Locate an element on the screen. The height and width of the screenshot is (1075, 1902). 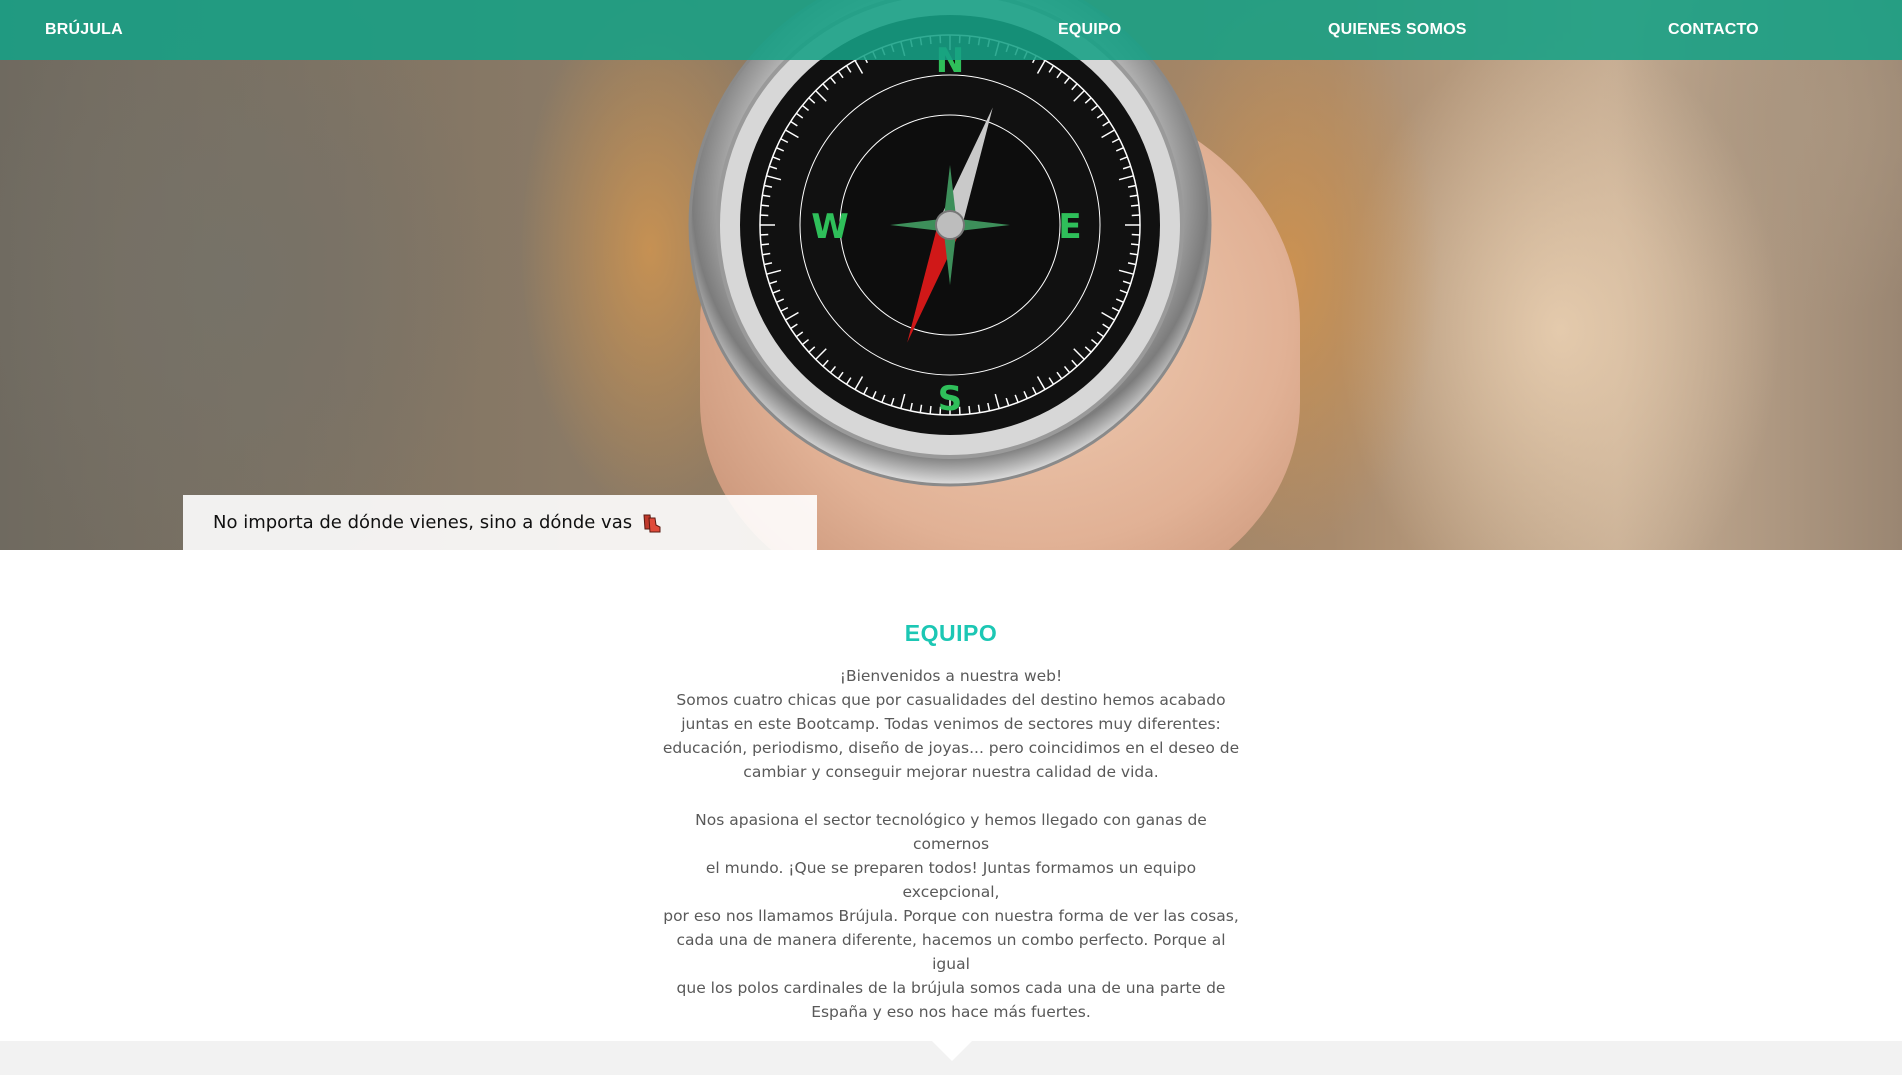
nav-link-quienes-somos: QUIENES SOMOS is located at coordinates (1397, 30).